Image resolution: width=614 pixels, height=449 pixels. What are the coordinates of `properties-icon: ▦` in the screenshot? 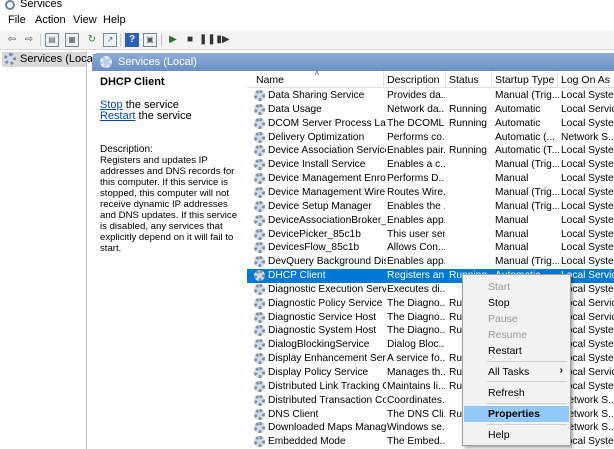 It's located at (72, 40).